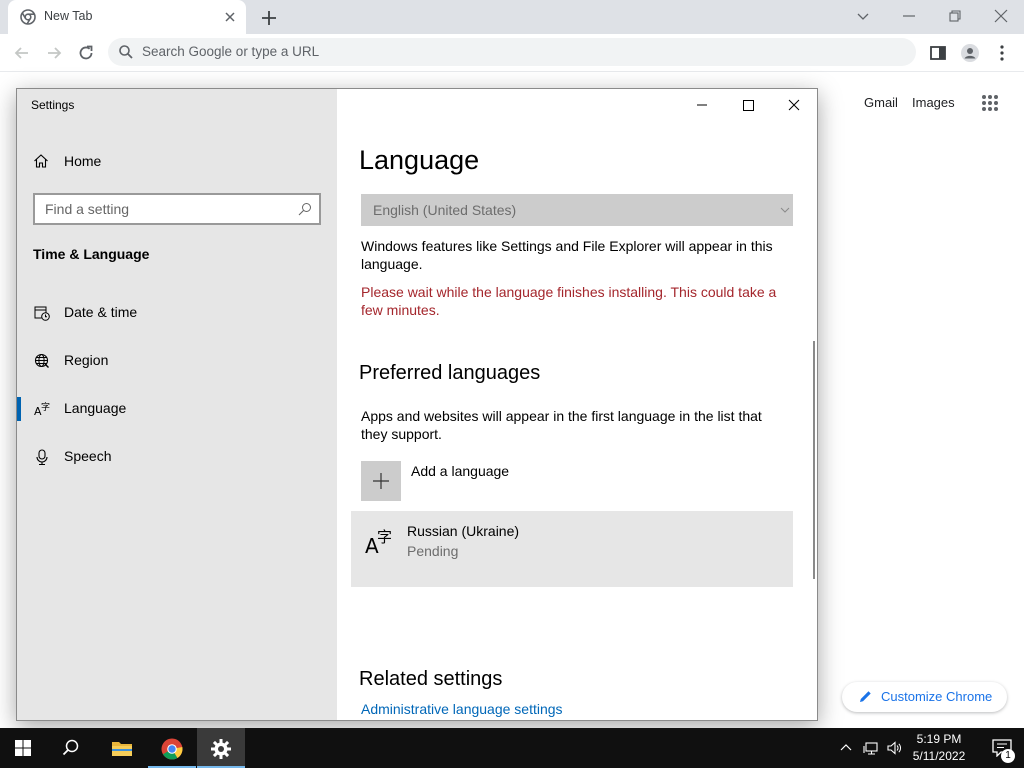 The image size is (1024, 768). Describe the element at coordinates (785, 210) in the screenshot. I see `chevron-down-icon` at that location.